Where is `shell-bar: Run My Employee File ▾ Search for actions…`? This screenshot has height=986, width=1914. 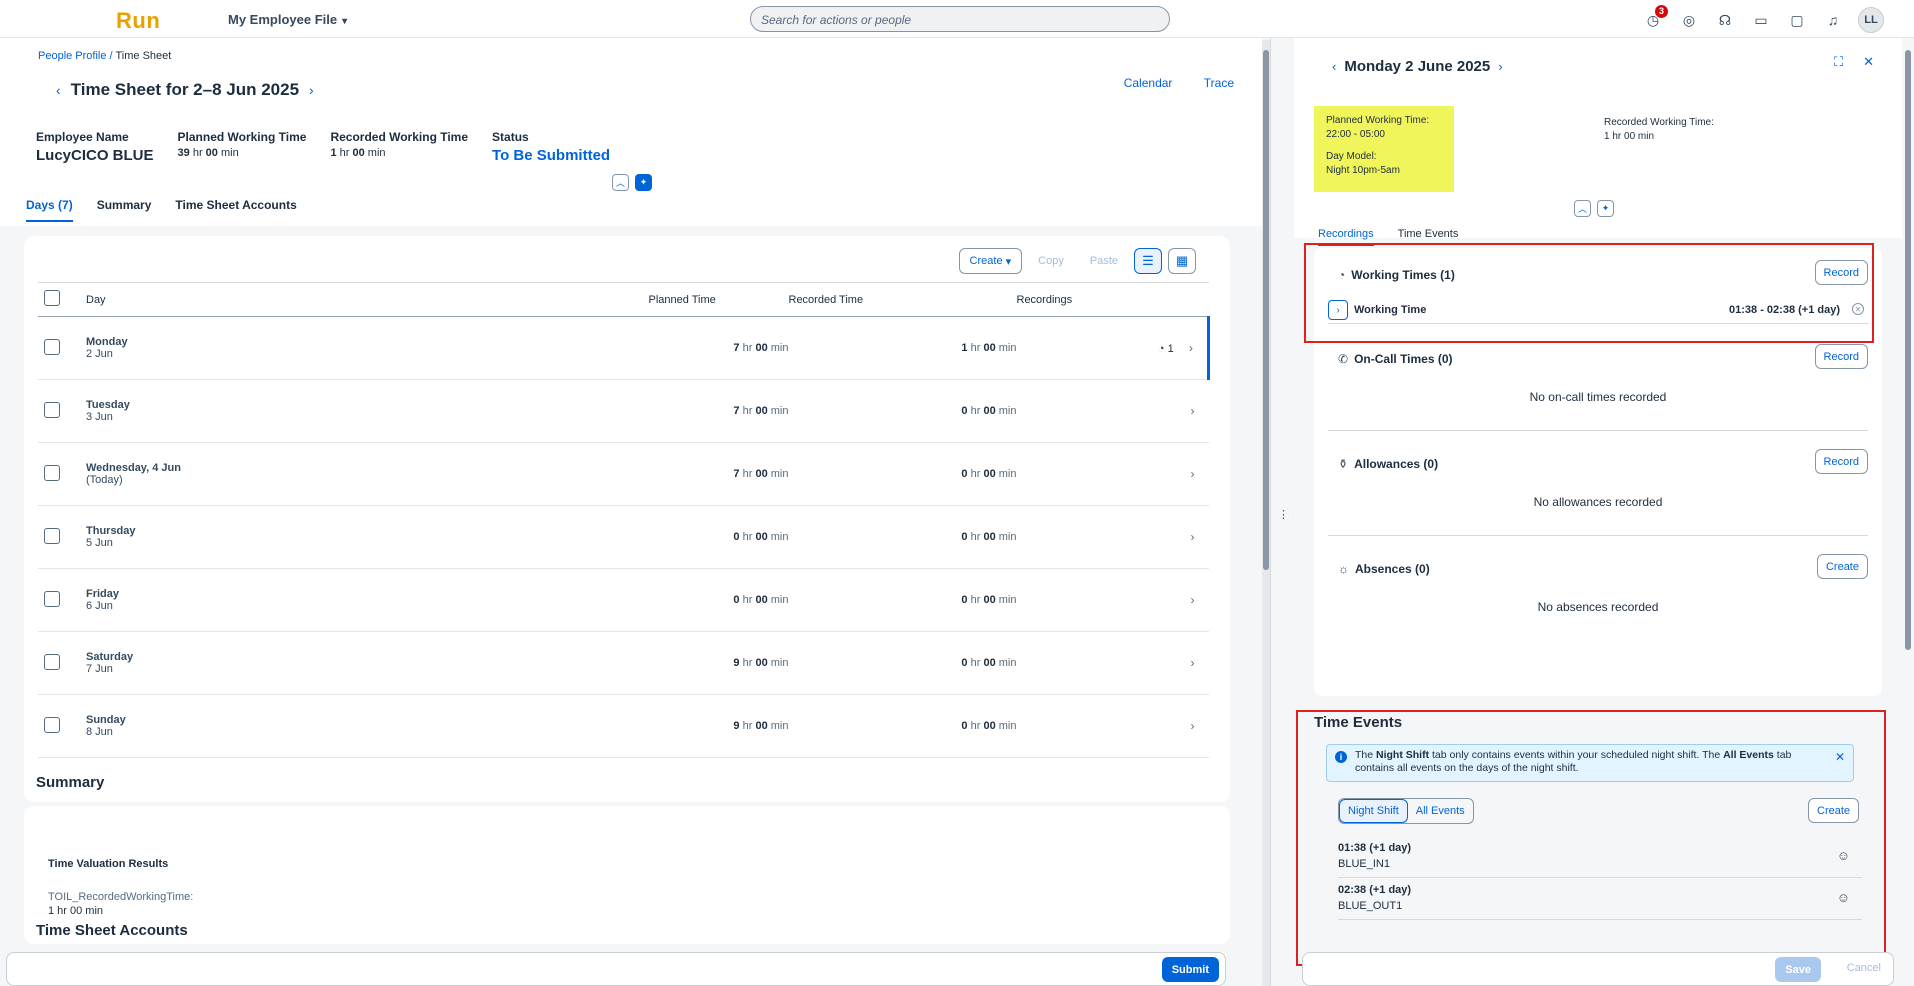 shell-bar: Run My Employee File ▾ Search for actions… is located at coordinates (957, 19).